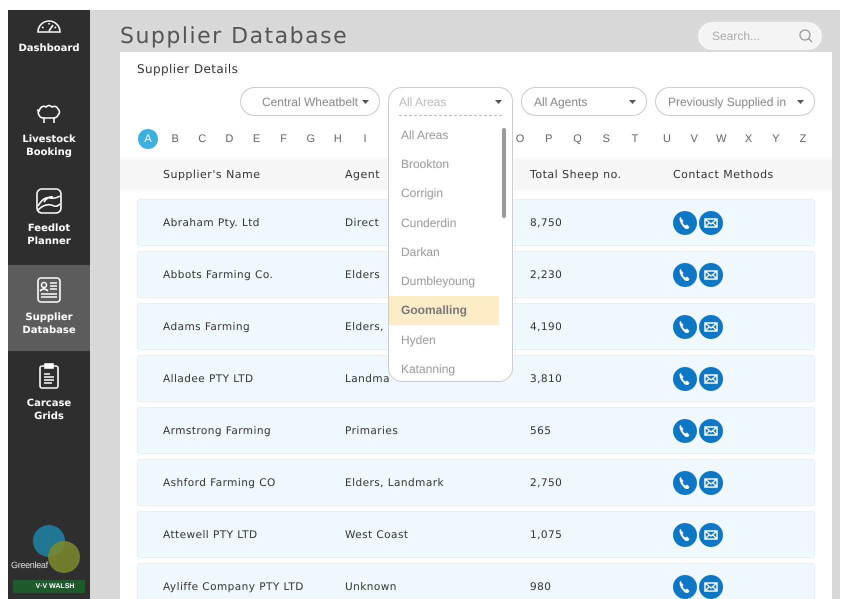  What do you see at coordinates (208, 378) in the screenshot?
I see `table-cell: Alladee PTY LTD` at bounding box center [208, 378].